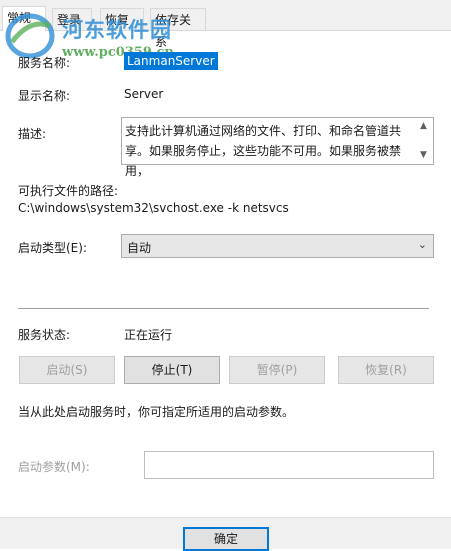  I want to click on scroll-up-icon: ▲, so click(423, 126).